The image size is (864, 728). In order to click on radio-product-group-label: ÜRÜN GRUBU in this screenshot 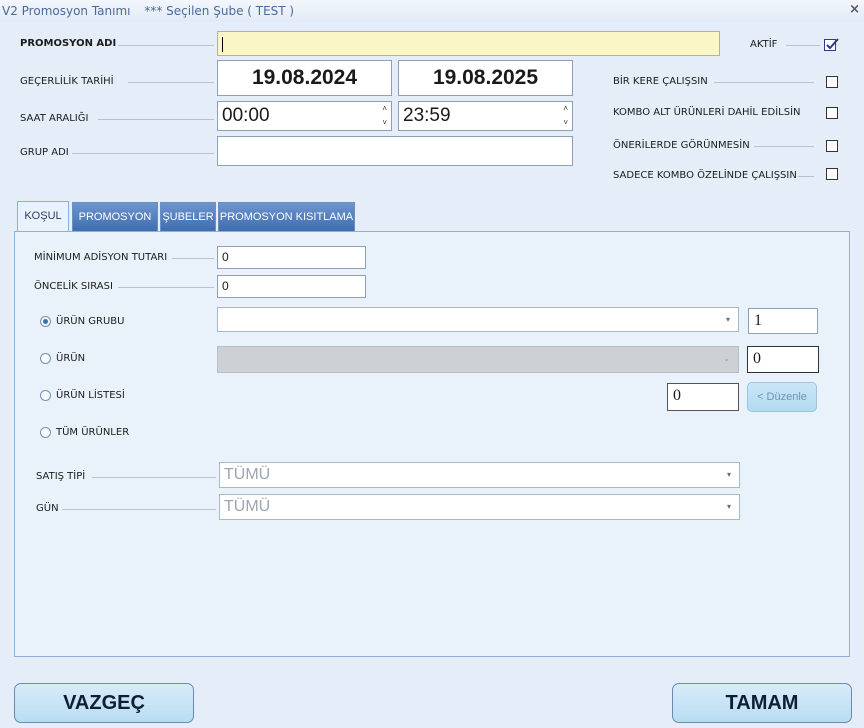, I will do `click(90, 321)`.